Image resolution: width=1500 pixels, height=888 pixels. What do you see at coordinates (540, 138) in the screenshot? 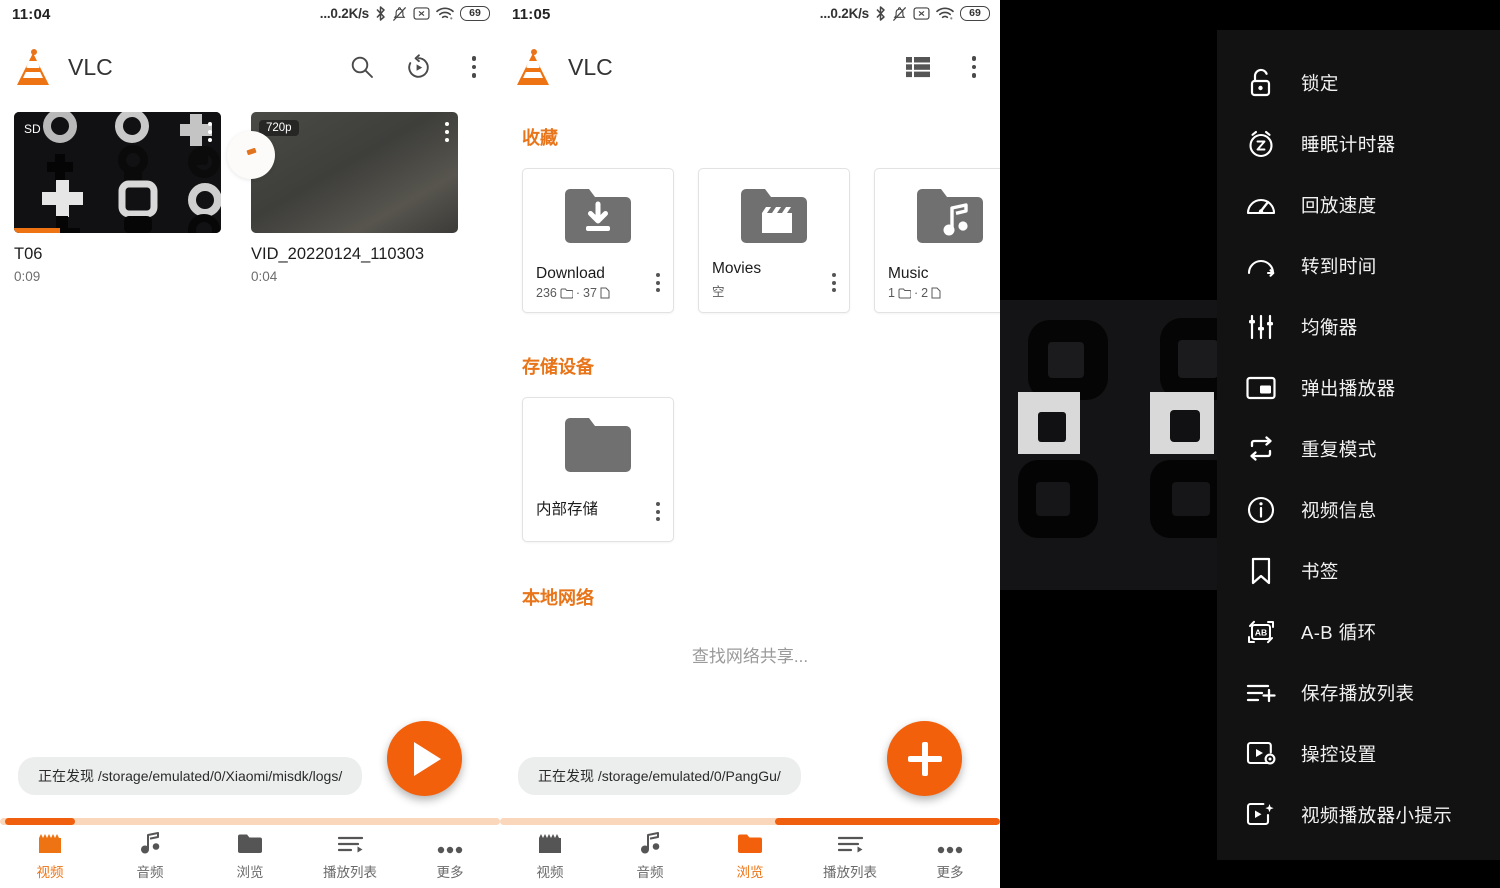
I see `section-title-favorites: 收藏` at bounding box center [540, 138].